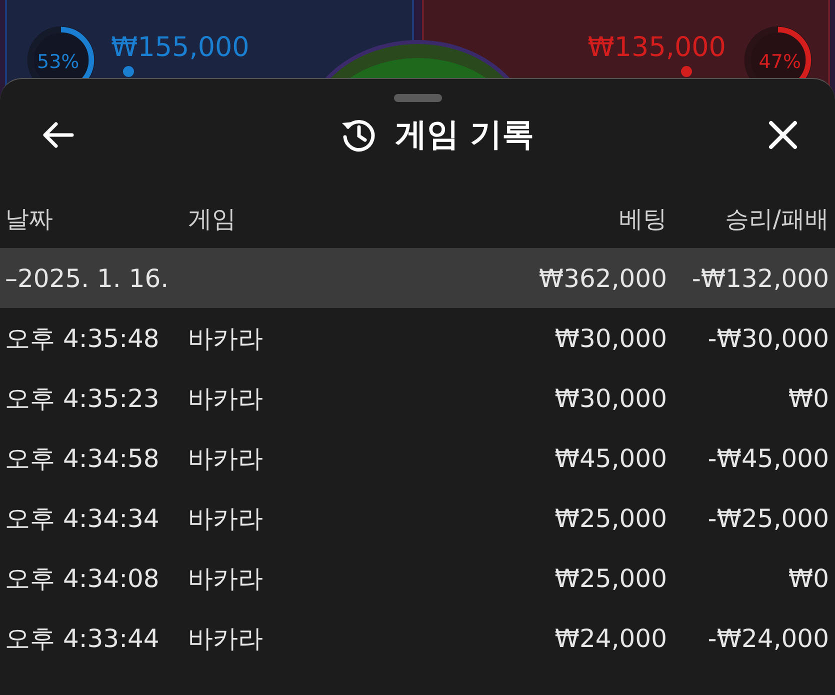 The height and width of the screenshot is (695, 835). Describe the element at coordinates (767, 338) in the screenshot. I see `table-cell-text: -₩30,000` at that location.